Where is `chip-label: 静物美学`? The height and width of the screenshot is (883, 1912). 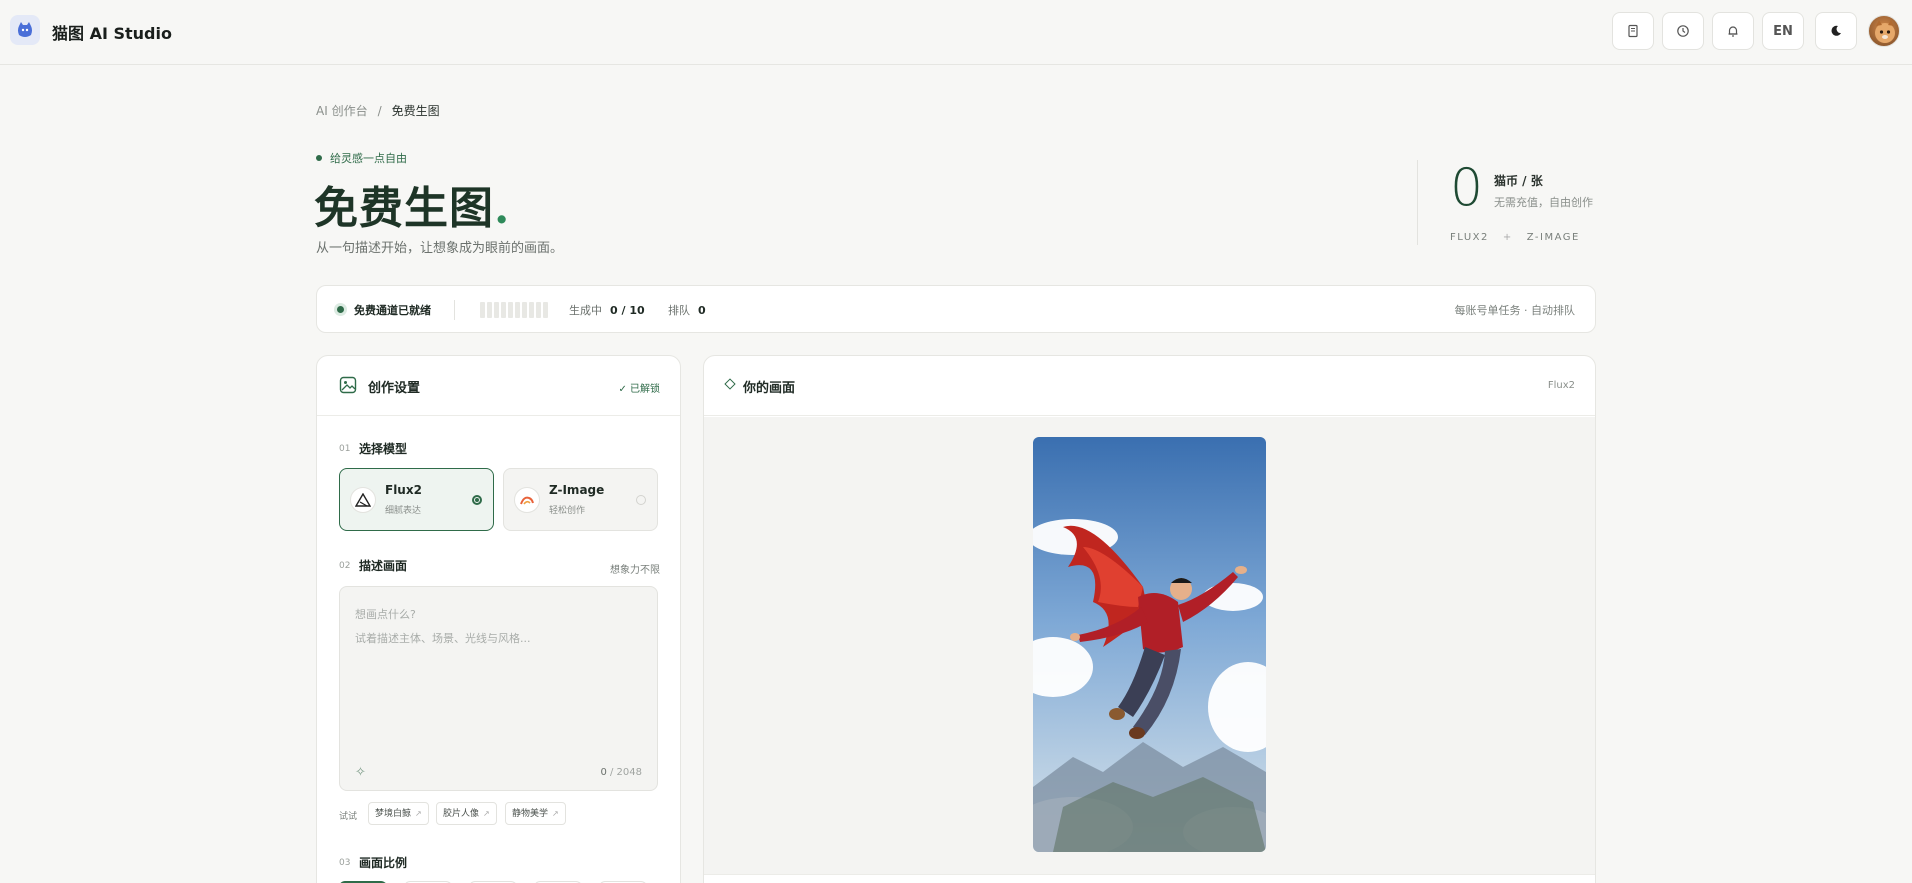
chip-label: 静物美学 is located at coordinates (530, 814).